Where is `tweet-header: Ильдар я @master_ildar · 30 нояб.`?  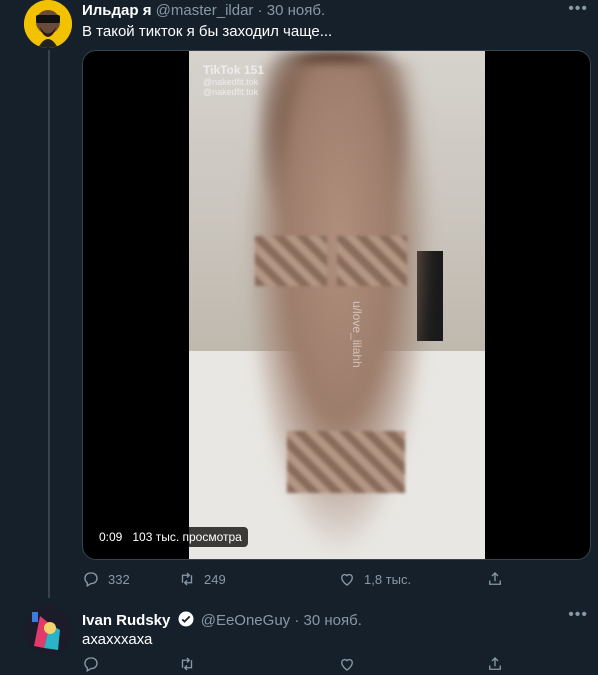 tweet-header: Ильдар я @master_ildar · 30 нояб. is located at coordinates (203, 10).